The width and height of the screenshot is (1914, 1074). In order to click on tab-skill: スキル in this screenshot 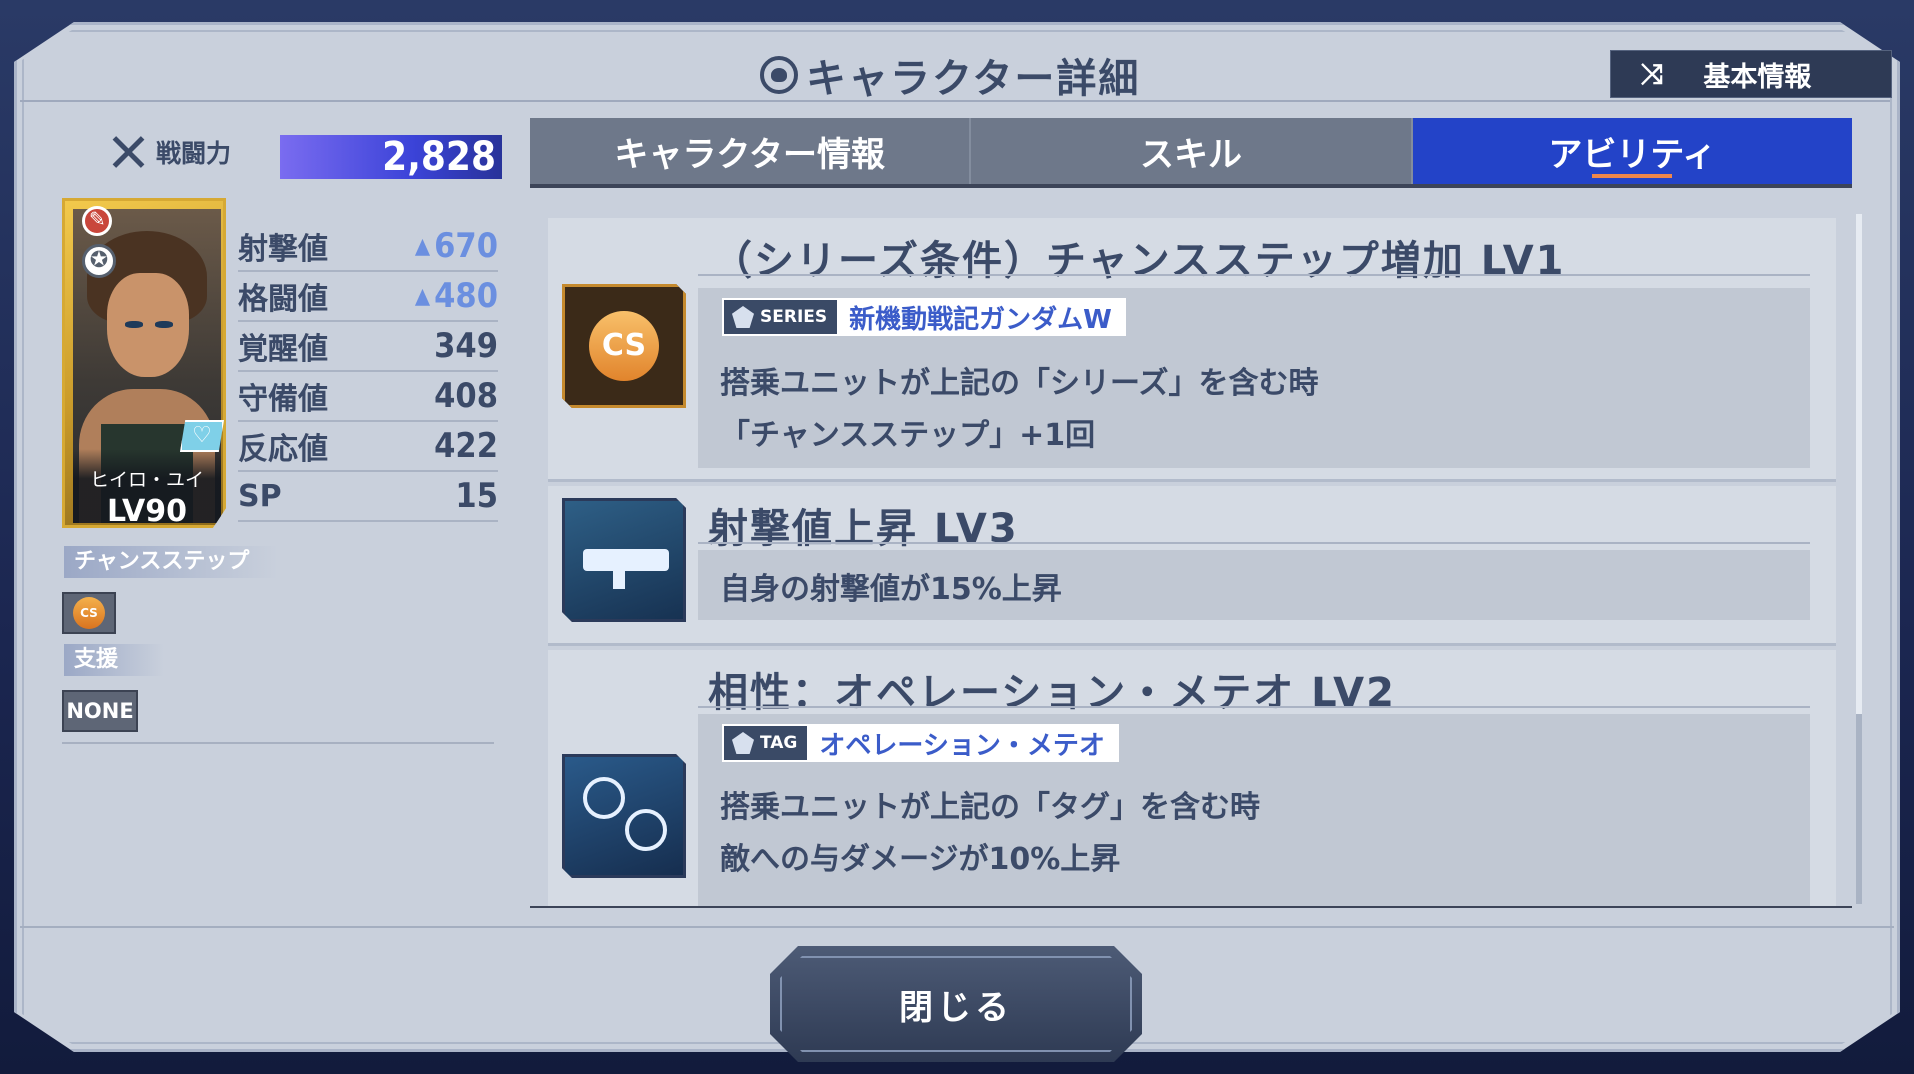, I will do `click(1192, 151)`.